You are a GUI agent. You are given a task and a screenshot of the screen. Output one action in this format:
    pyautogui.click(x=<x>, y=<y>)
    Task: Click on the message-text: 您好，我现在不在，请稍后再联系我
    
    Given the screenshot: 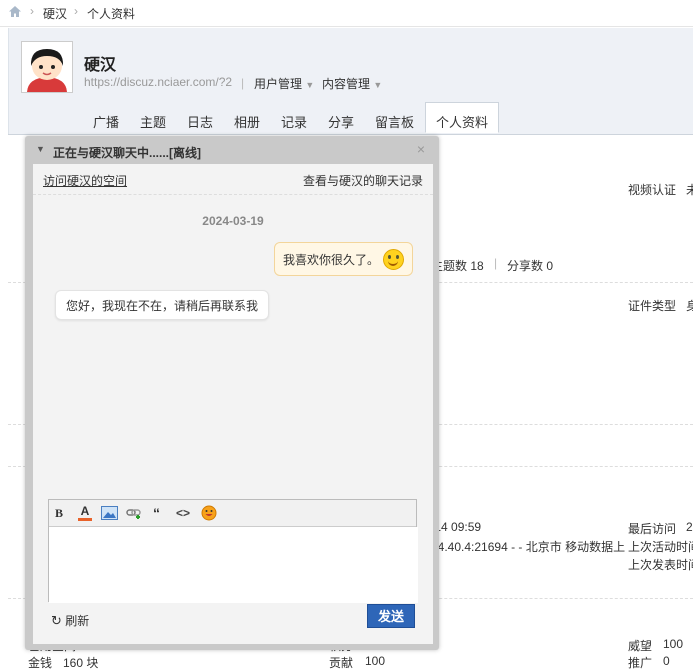 What is the action you would take?
    pyautogui.click(x=162, y=305)
    